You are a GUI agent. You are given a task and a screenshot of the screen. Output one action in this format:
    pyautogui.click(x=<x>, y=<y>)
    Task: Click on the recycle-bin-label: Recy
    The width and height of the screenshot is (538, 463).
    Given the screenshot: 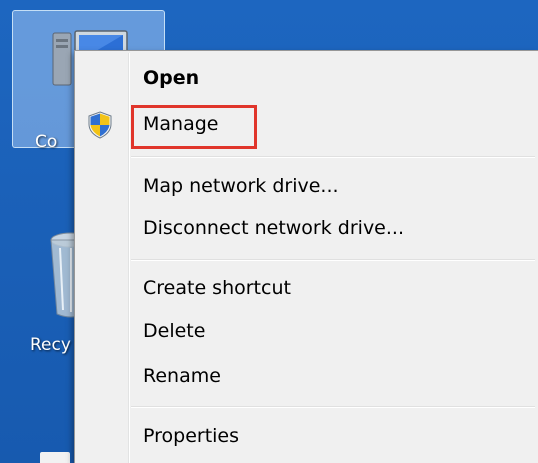 What is the action you would take?
    pyautogui.click(x=50, y=345)
    